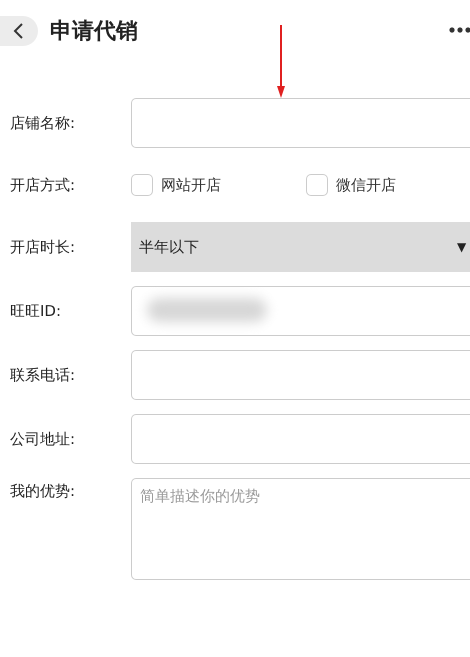 This screenshot has height=657, width=470. I want to click on field-label: 开店时长:, so click(42, 247).